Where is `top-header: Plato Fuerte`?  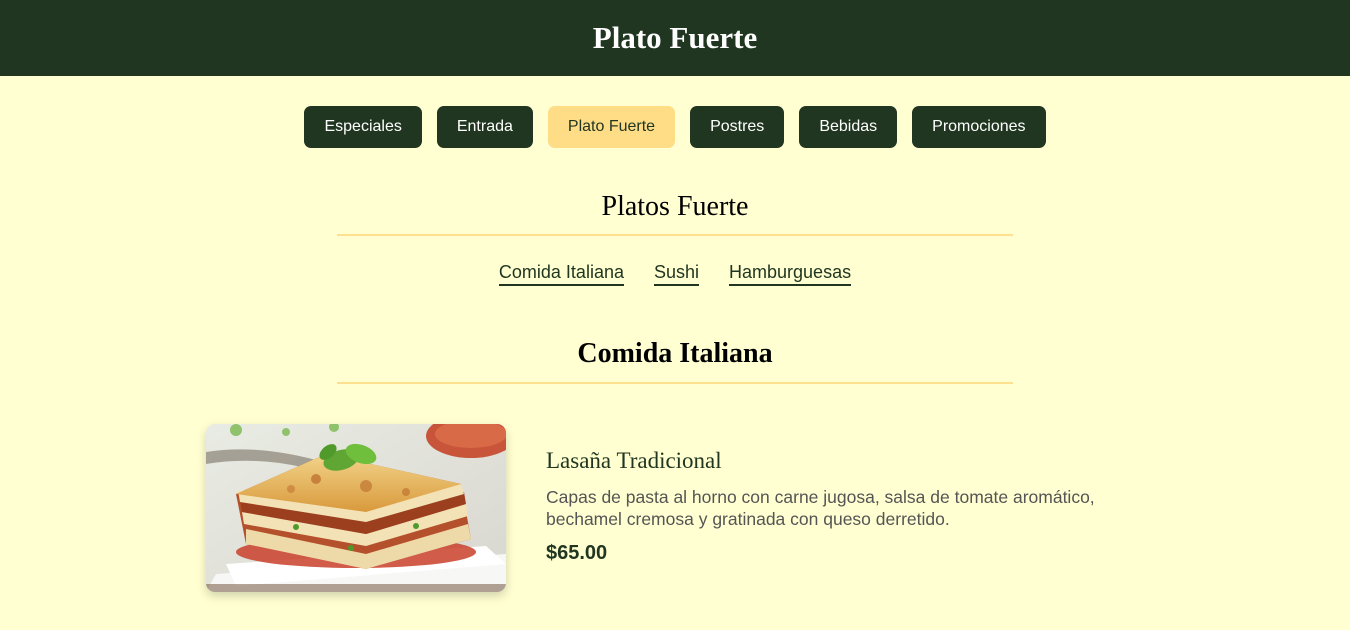
top-header: Plato Fuerte is located at coordinates (675, 38).